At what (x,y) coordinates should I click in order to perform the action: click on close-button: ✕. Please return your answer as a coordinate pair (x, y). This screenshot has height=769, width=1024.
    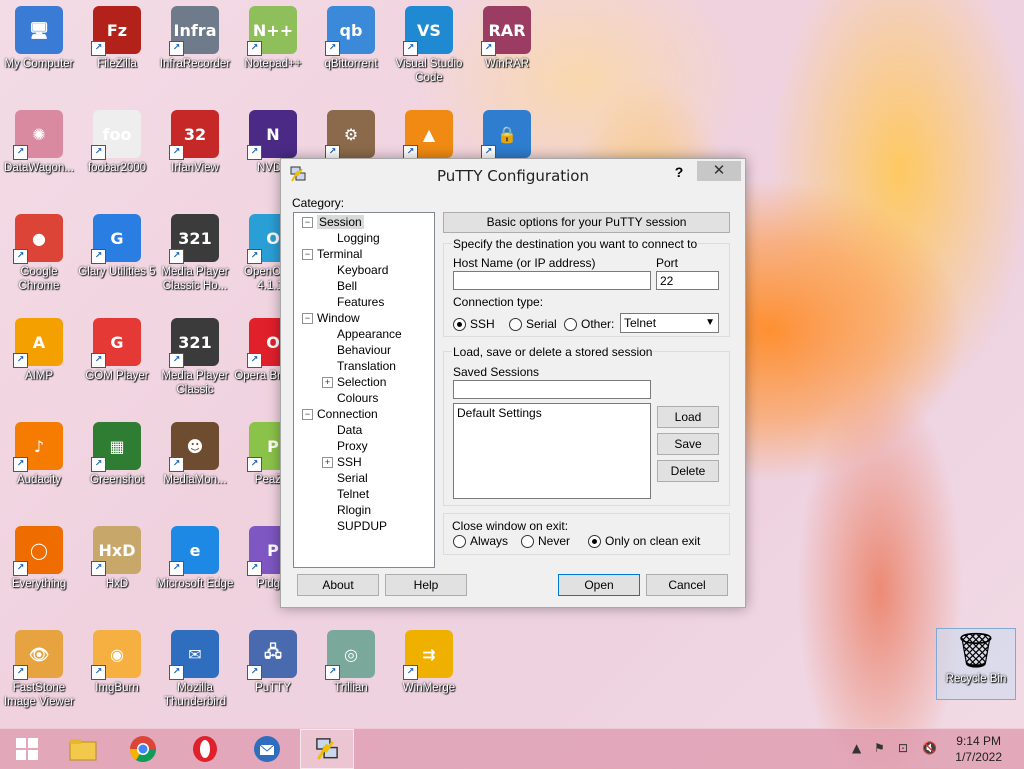
    Looking at the image, I should click on (719, 171).